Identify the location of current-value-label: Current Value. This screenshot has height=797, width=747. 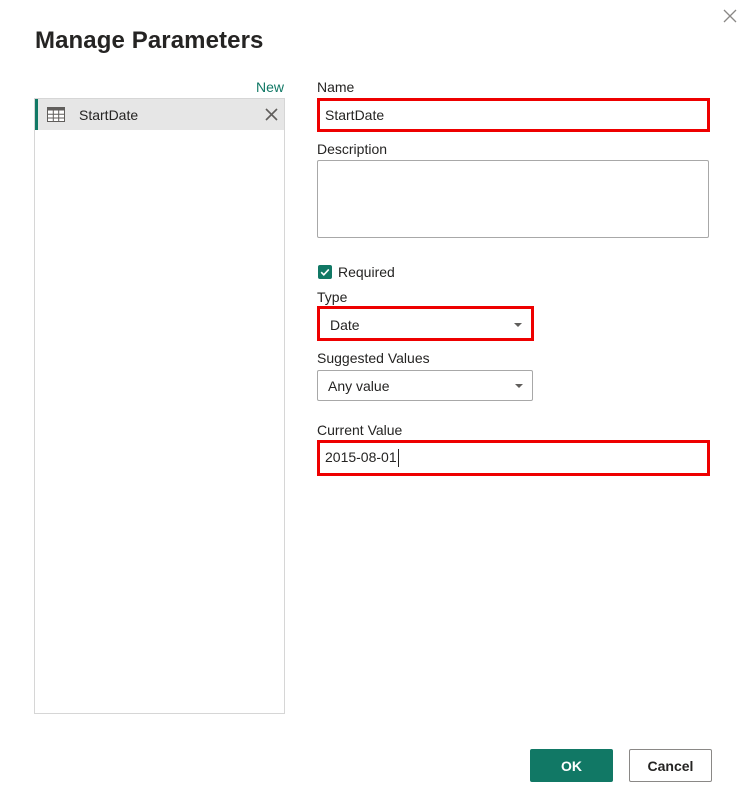
(360, 430).